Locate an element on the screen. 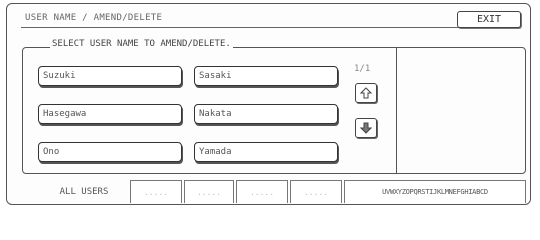 This screenshot has height=240, width=540. user-button-ono: Ono is located at coordinates (110, 152).